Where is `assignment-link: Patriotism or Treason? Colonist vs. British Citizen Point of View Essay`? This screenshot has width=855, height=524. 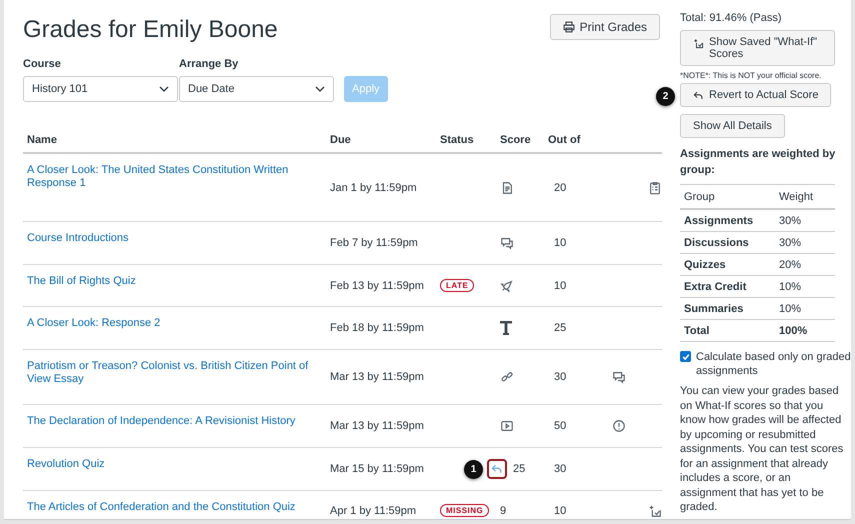 assignment-link: Patriotism or Treason? Colonist vs. British Citizen Point of View Essay is located at coordinates (176, 373).